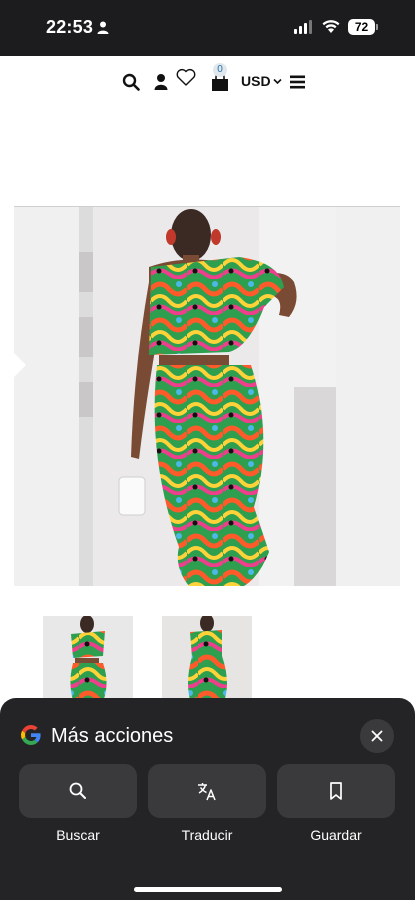 This screenshot has width=415, height=900. What do you see at coordinates (103, 27) in the screenshot?
I see `person-icon` at bounding box center [103, 27].